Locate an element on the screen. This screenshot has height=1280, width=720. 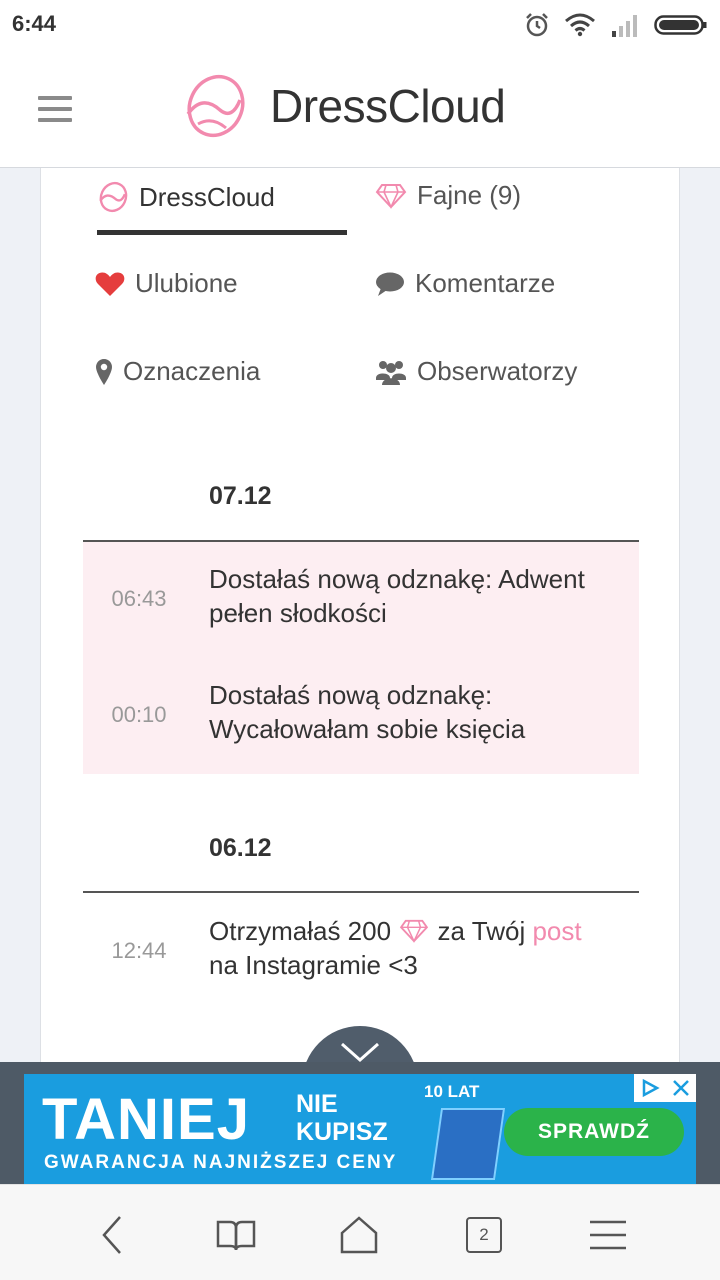
tab-label: DressCloud is located at coordinates (207, 196).